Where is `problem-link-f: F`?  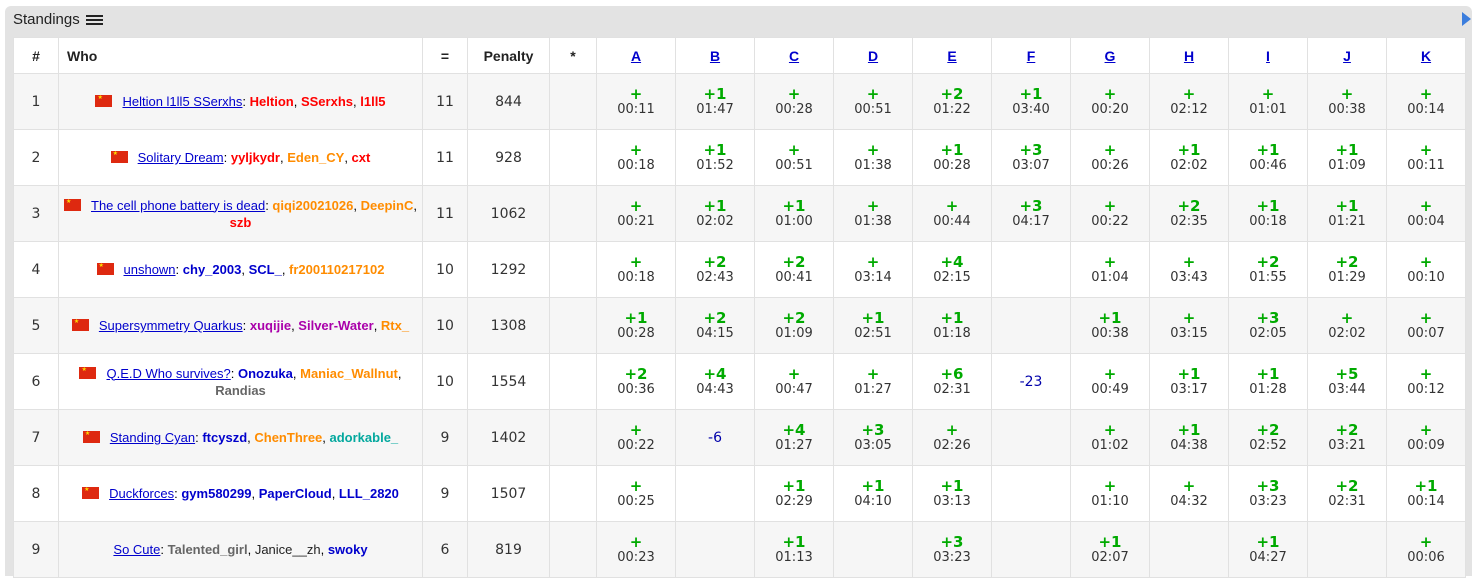
problem-link-f: F is located at coordinates (1031, 56).